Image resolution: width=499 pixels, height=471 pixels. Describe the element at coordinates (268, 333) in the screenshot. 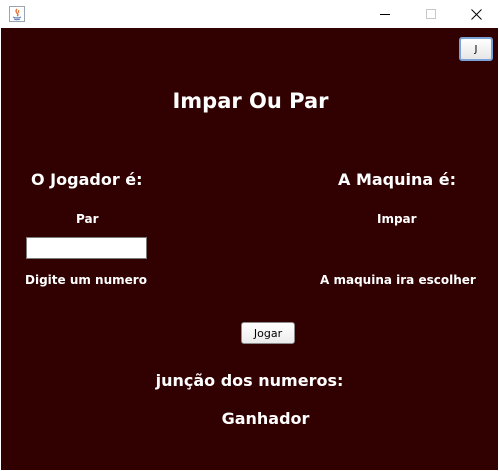

I see `play-button: Jogar` at that location.